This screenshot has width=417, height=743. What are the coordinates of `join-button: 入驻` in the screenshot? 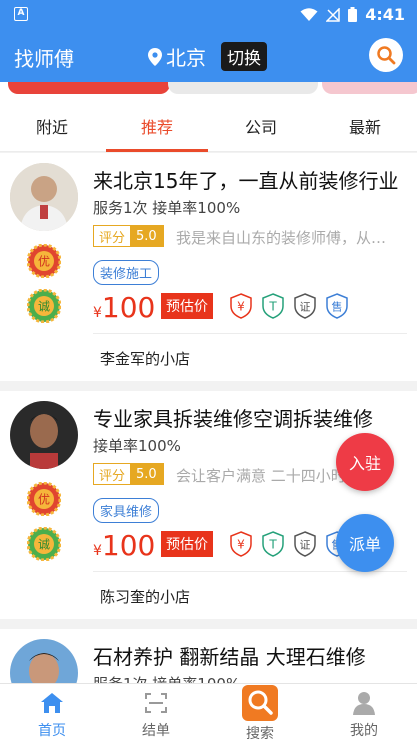 It's located at (365, 462).